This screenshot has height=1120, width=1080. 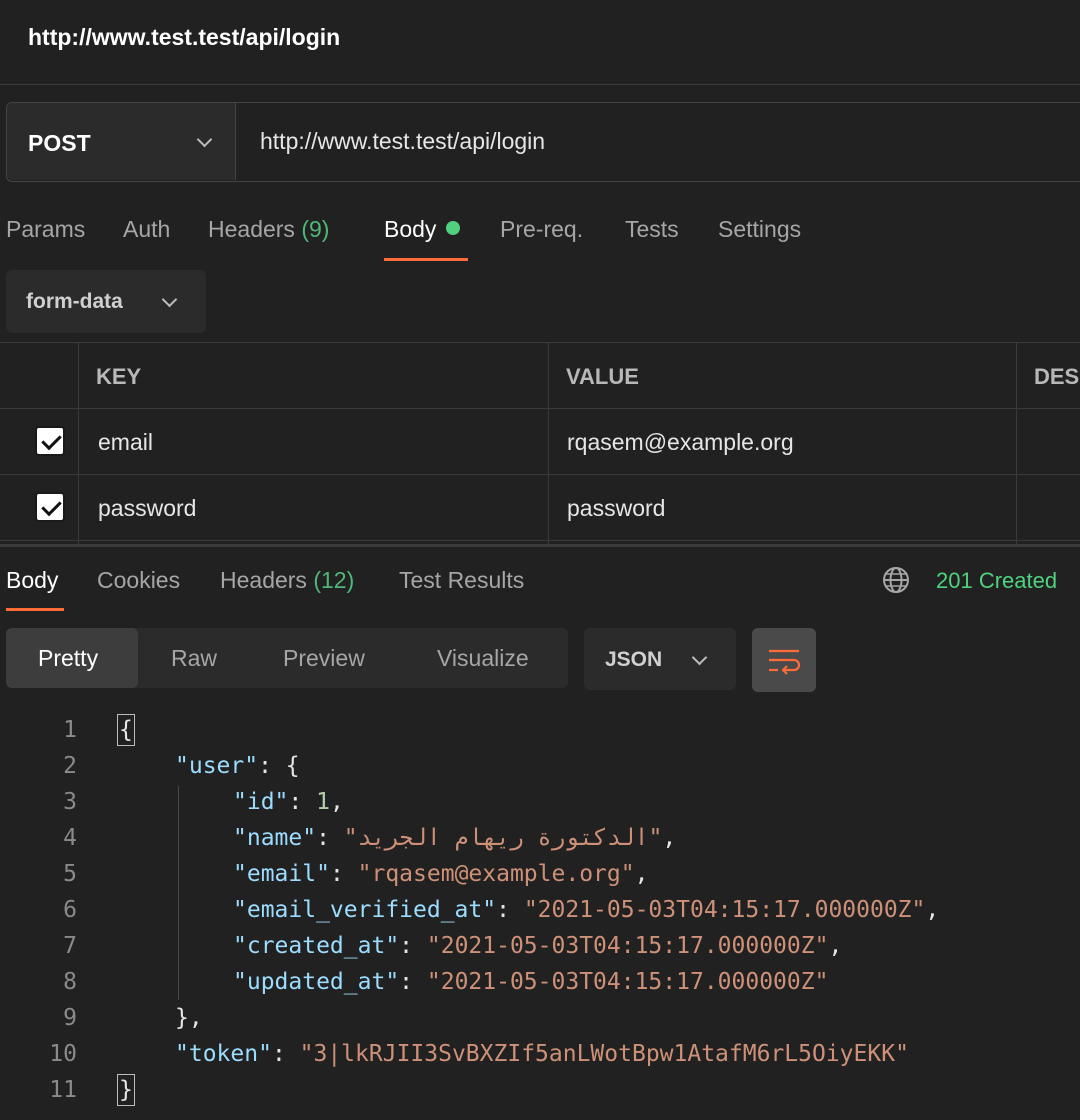 I want to click on body-mode-label: form-data, so click(x=74, y=302).